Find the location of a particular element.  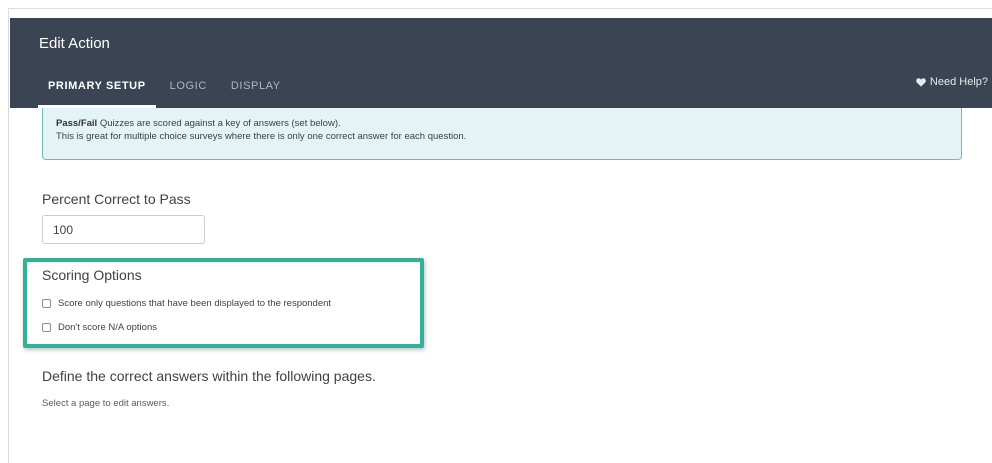

tab-primary-setup: PRIMARY SETUP is located at coordinates (97, 90).